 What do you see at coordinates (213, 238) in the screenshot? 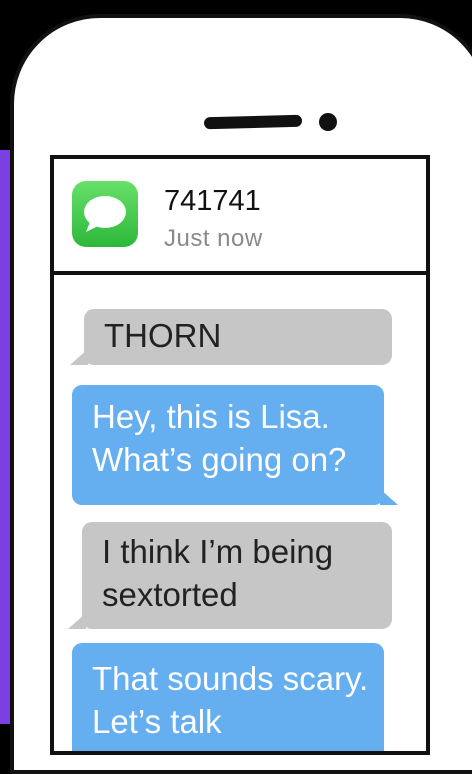
I see `notification-time: Just now` at bounding box center [213, 238].